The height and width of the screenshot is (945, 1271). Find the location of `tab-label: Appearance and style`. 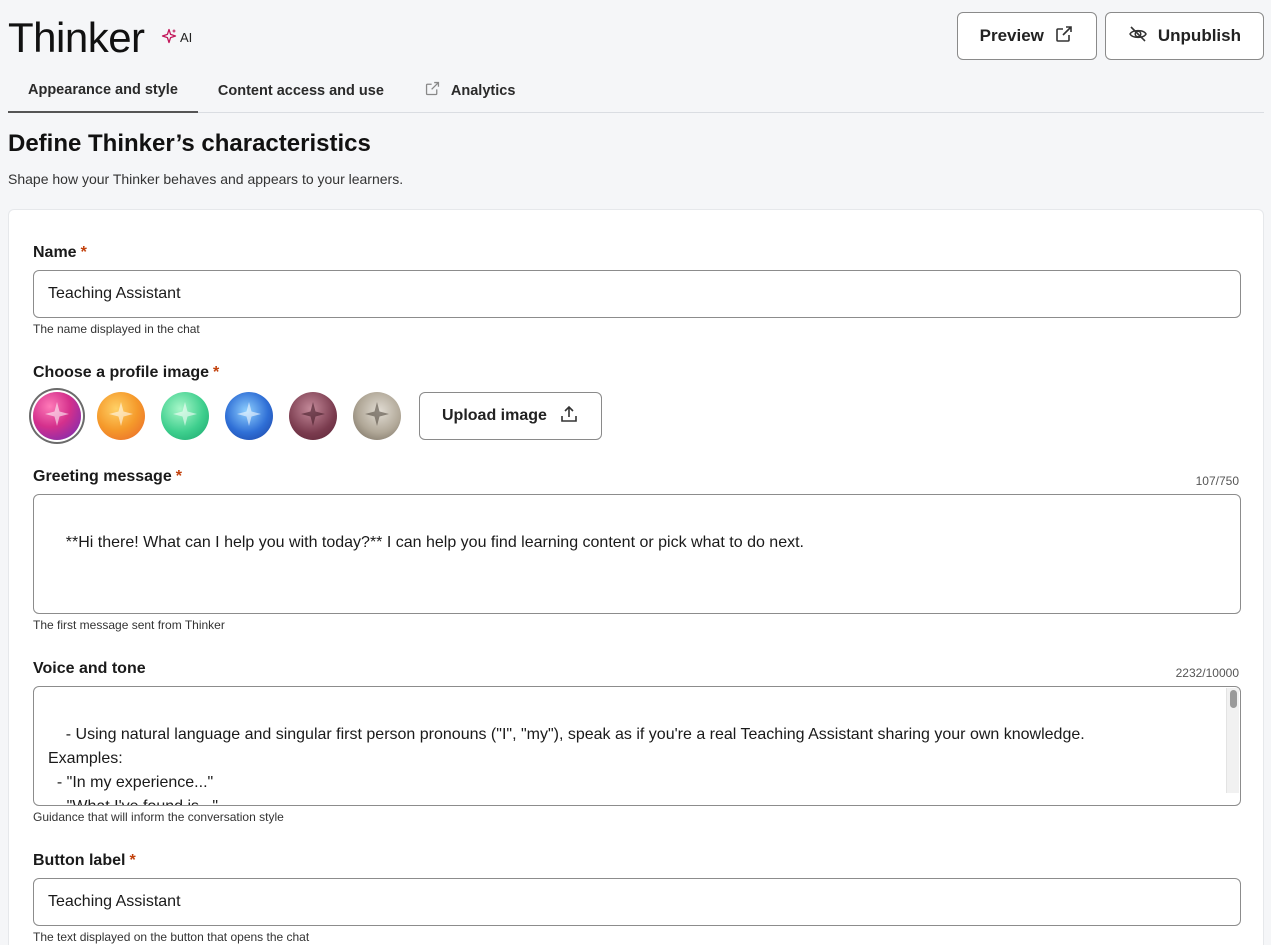

tab-label: Appearance and style is located at coordinates (103, 89).